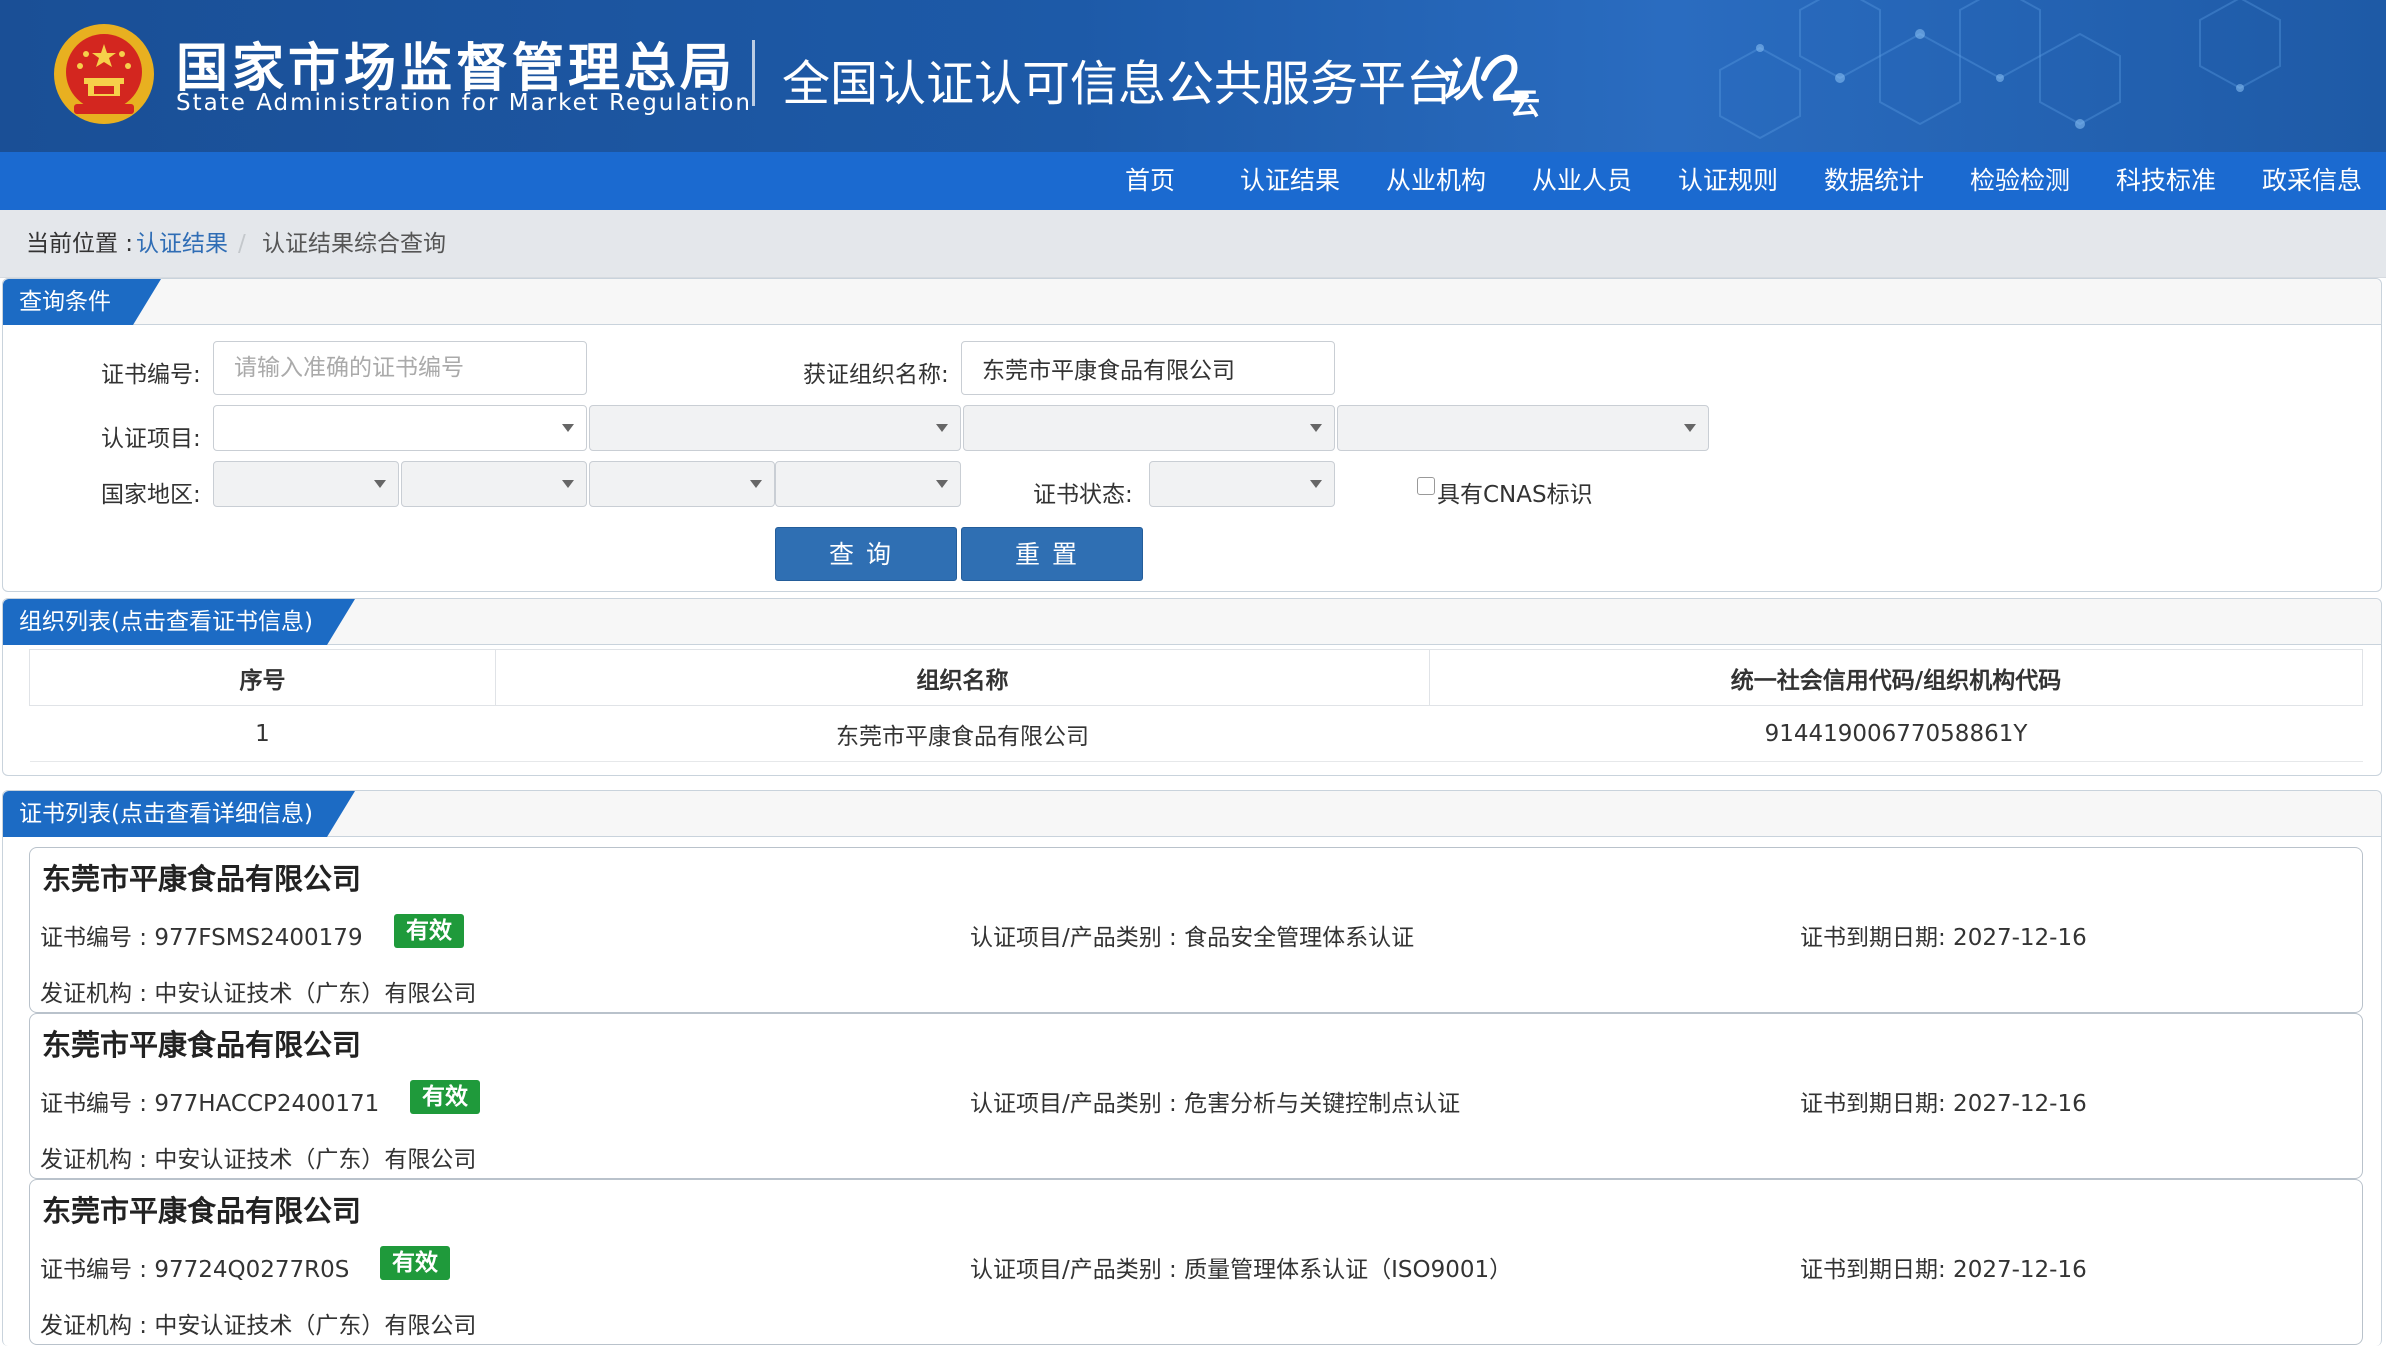 This screenshot has height=1348, width=2386. I want to click on region-label: 国家地区:, so click(151, 495).